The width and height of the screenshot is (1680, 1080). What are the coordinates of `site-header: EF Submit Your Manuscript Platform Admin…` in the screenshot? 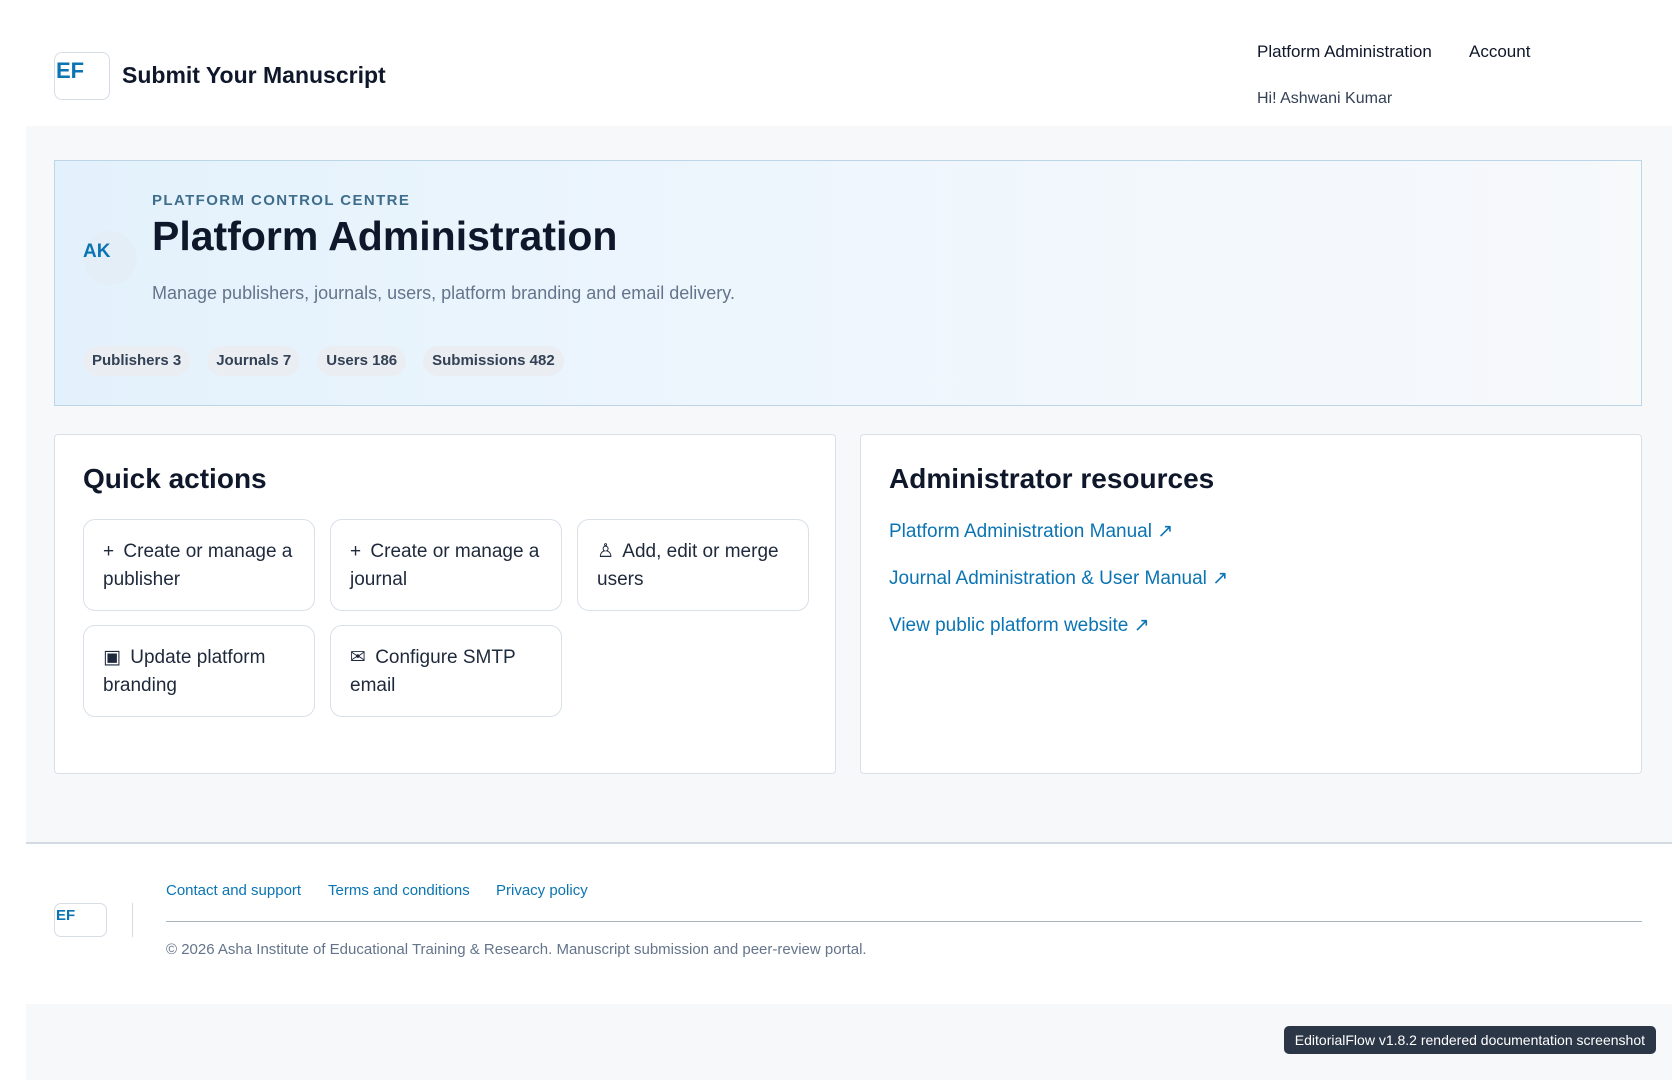 It's located at (840, 63).